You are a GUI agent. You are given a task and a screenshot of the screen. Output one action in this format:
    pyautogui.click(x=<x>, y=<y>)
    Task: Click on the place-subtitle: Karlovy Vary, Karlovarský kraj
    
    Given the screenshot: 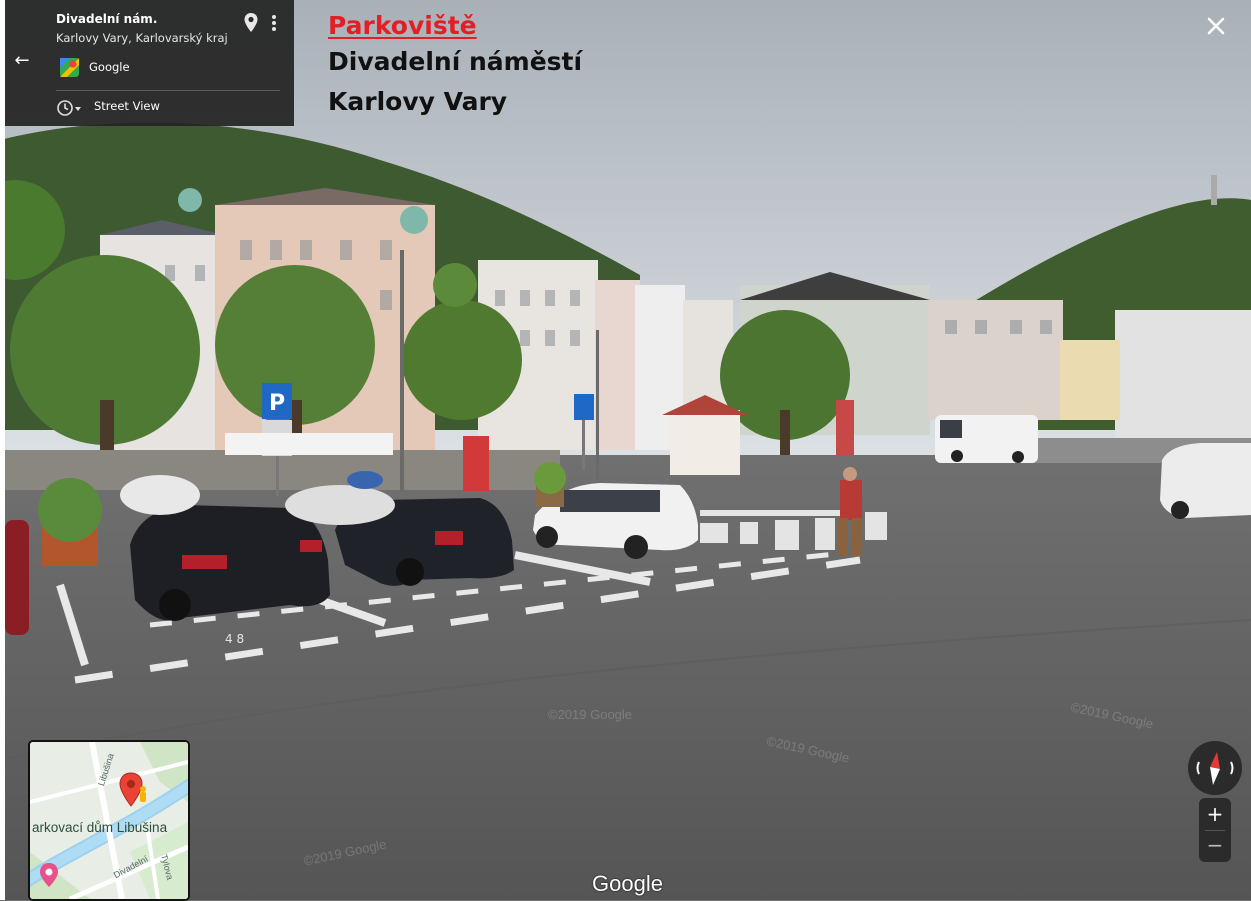 What is the action you would take?
    pyautogui.click(x=142, y=38)
    